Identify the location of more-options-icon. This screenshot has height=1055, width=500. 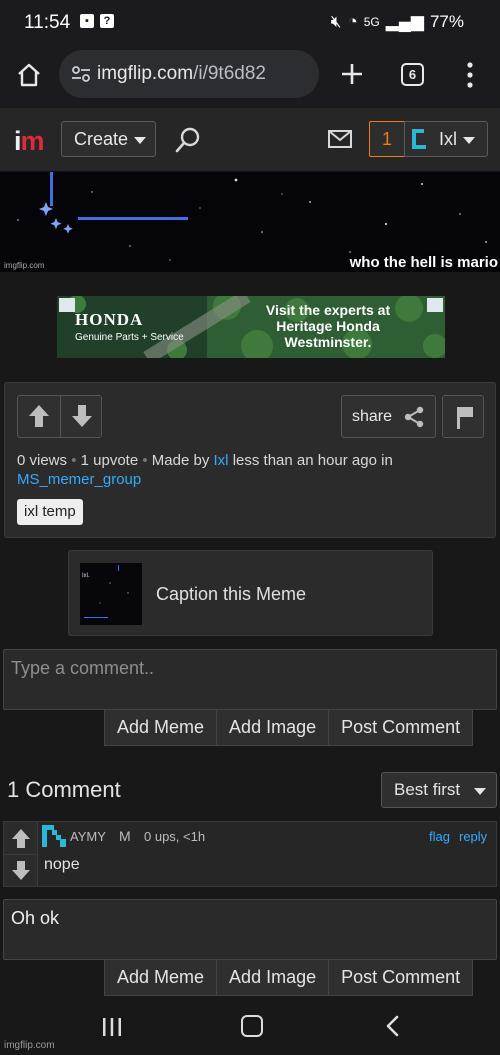
(470, 75).